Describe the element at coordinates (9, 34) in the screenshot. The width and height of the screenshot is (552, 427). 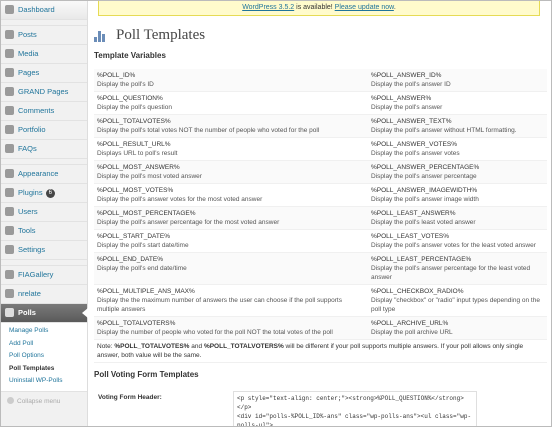
I see `posts-icon` at that location.